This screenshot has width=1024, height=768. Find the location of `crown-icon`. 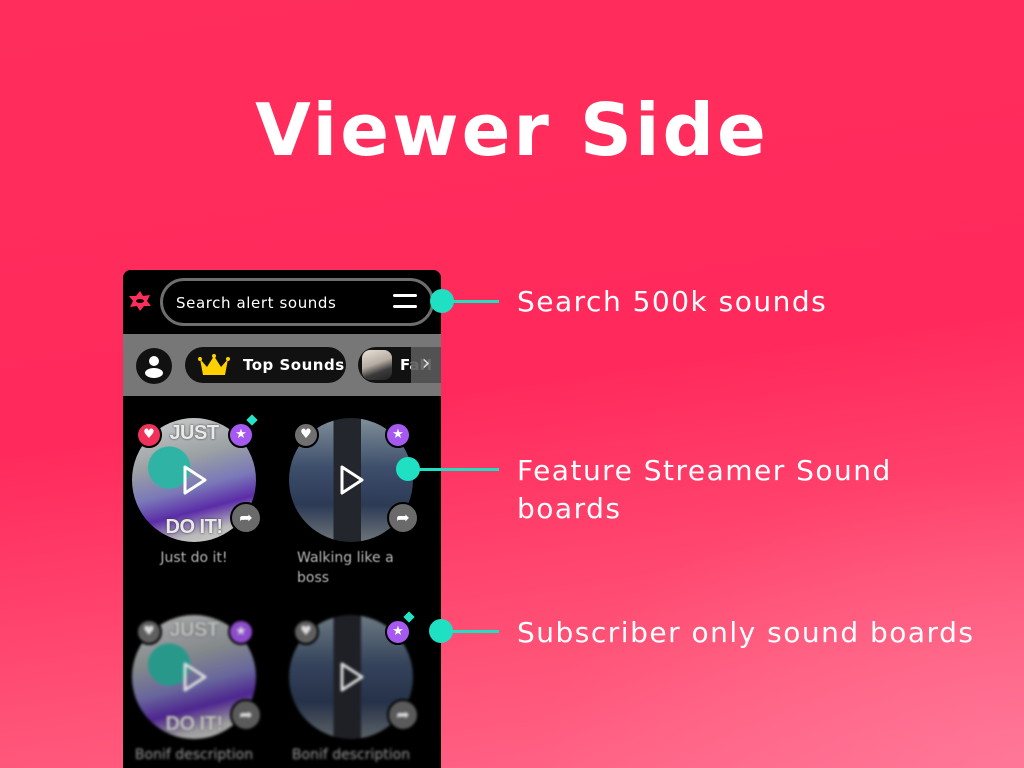

crown-icon is located at coordinates (214, 364).